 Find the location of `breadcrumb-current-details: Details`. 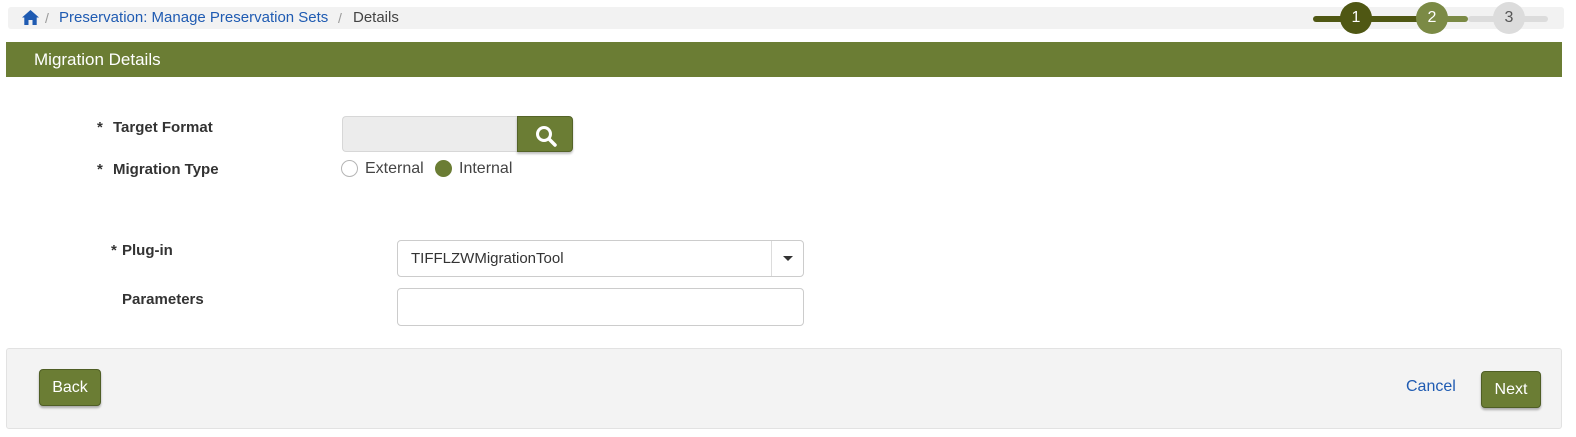

breadcrumb-current-details: Details is located at coordinates (376, 17).